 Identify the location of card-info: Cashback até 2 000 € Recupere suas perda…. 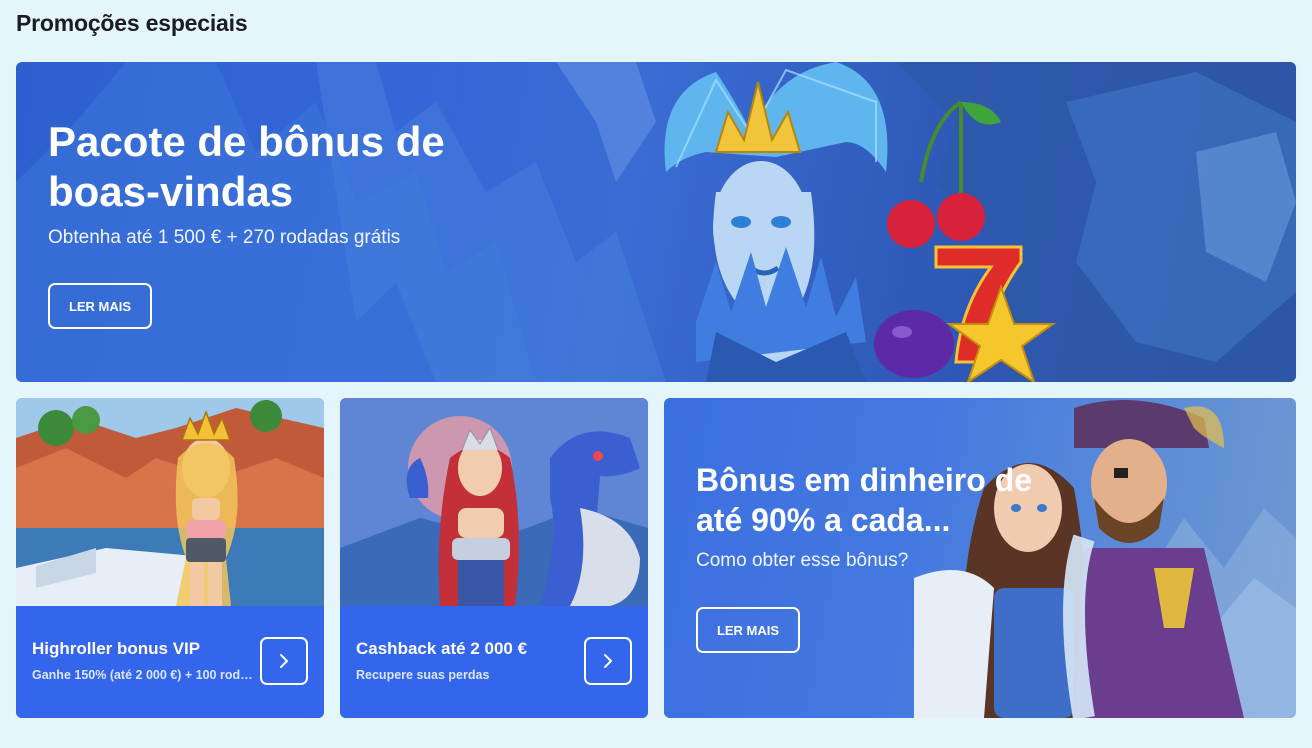
(494, 662).